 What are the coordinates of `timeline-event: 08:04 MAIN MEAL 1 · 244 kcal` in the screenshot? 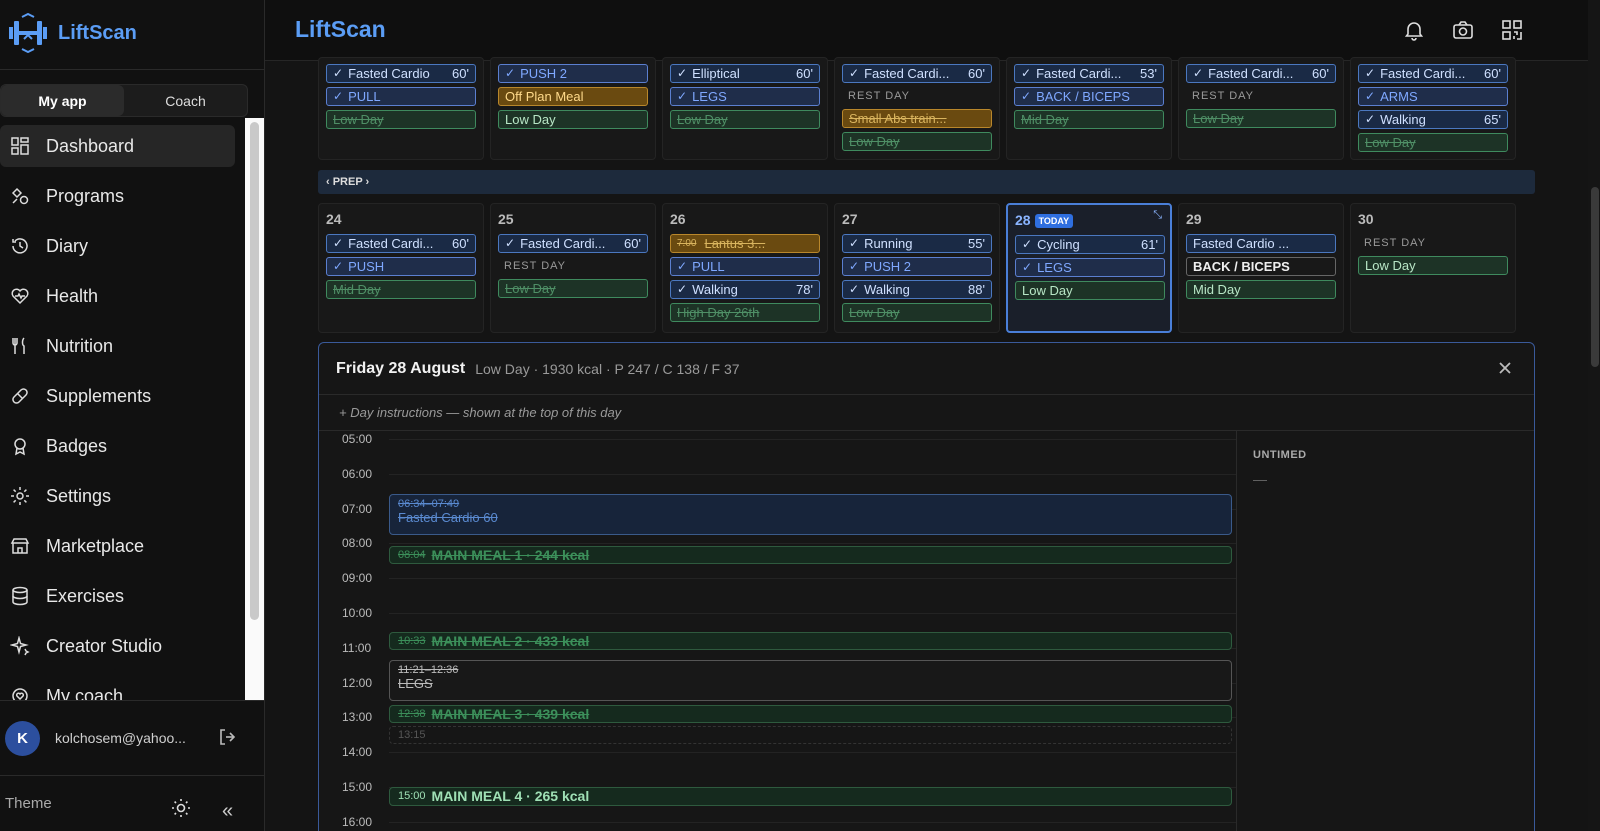 It's located at (810, 554).